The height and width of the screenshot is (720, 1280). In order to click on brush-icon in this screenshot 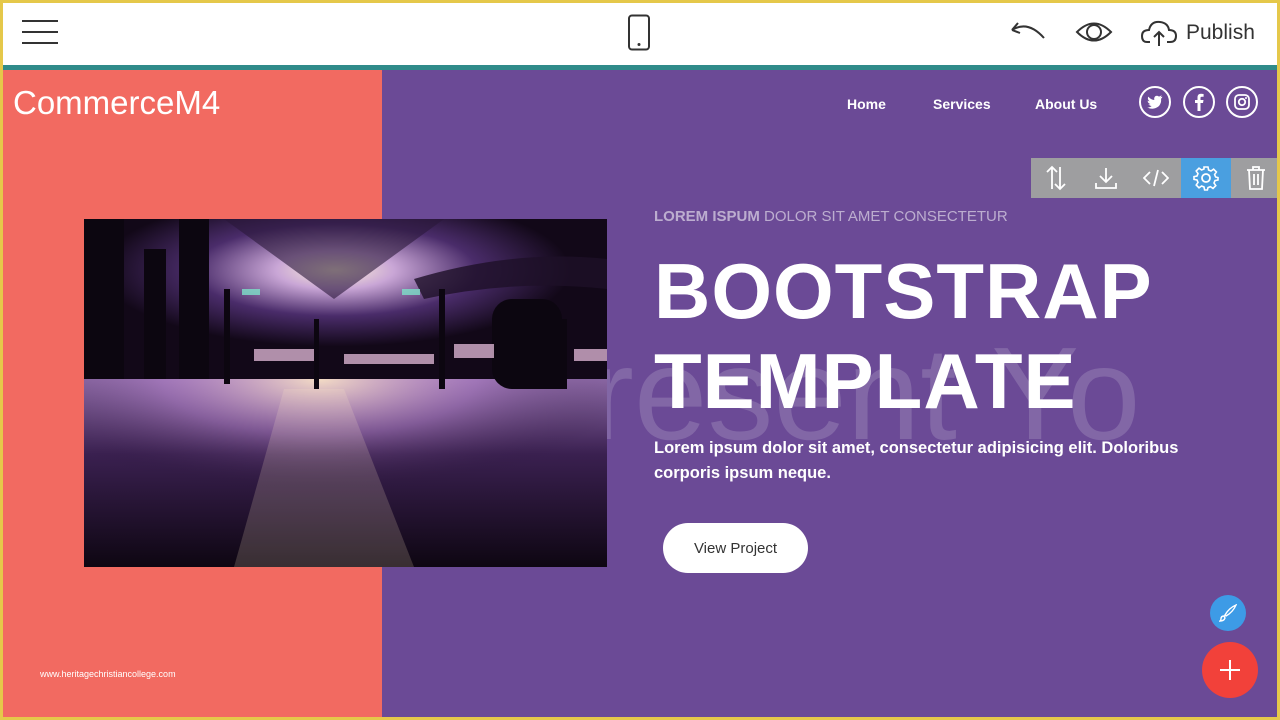, I will do `click(1228, 613)`.